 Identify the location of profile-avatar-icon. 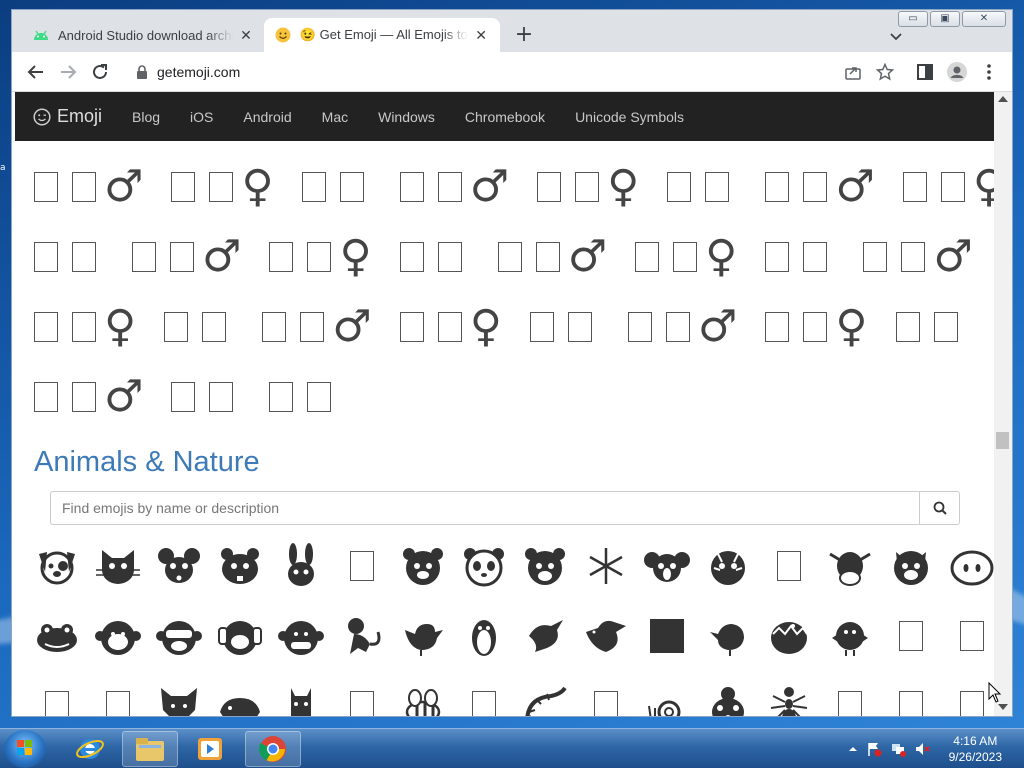
(957, 72).